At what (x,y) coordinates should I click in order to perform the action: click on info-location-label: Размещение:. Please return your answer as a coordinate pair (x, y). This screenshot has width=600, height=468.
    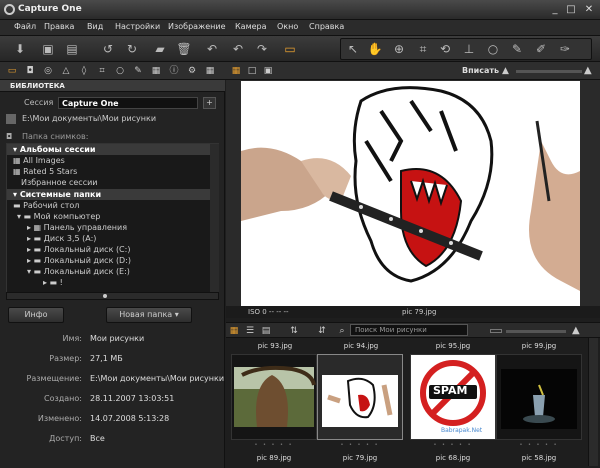
    Looking at the image, I should click on (54, 378).